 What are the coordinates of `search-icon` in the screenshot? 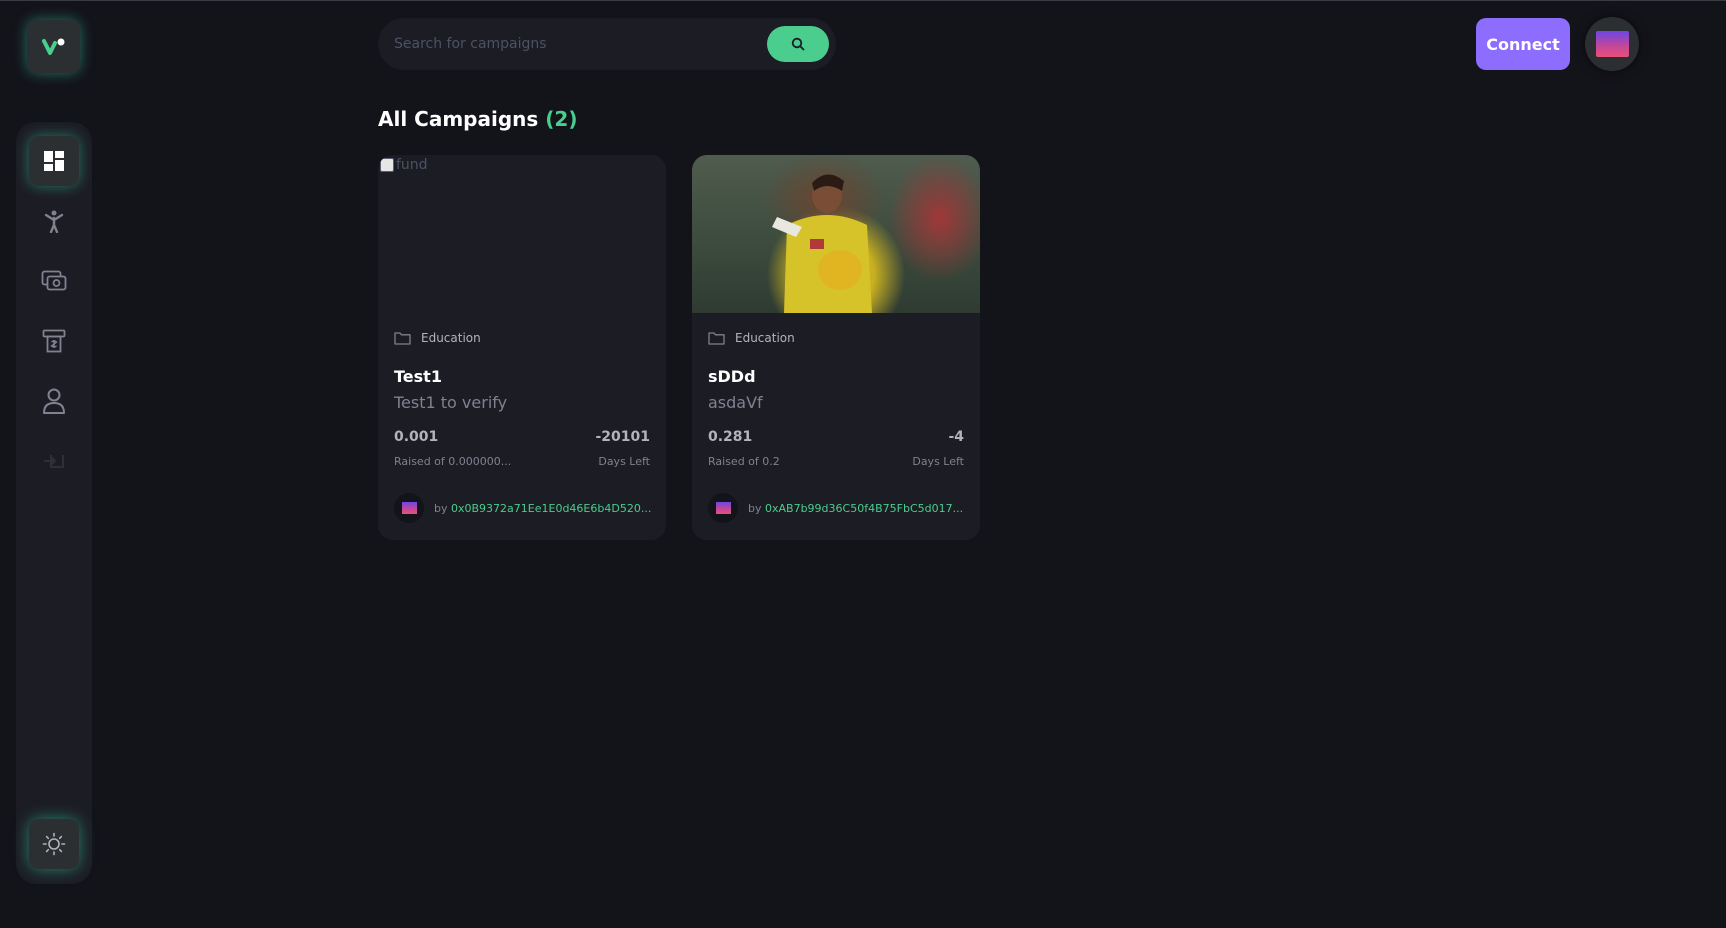 It's located at (798, 44).